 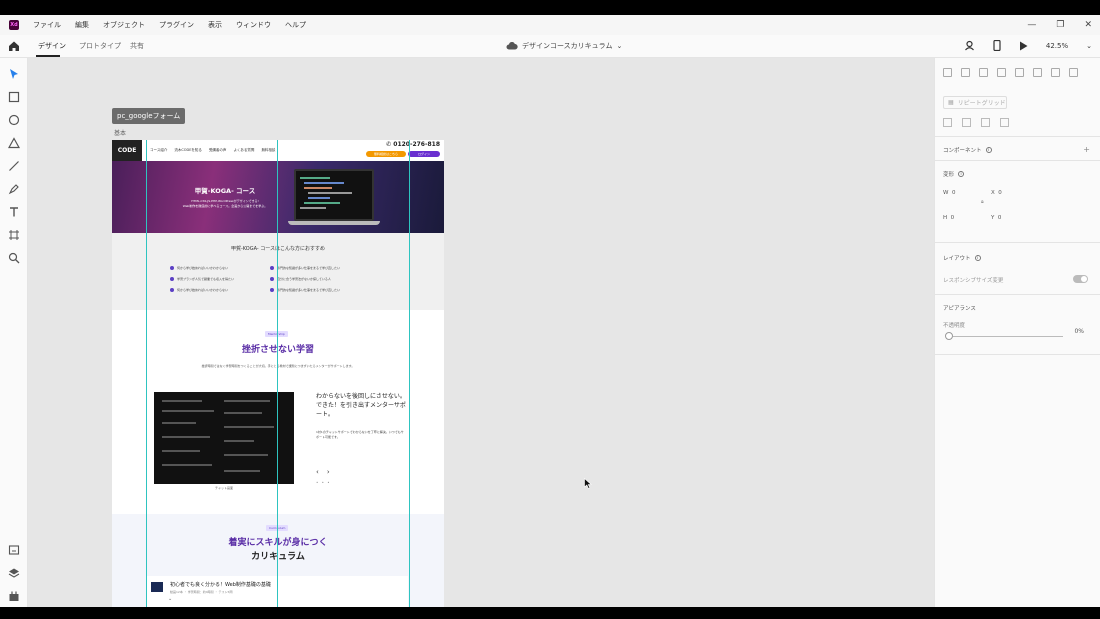 What do you see at coordinates (47, 25) in the screenshot?
I see `menu-file: ファイル` at bounding box center [47, 25].